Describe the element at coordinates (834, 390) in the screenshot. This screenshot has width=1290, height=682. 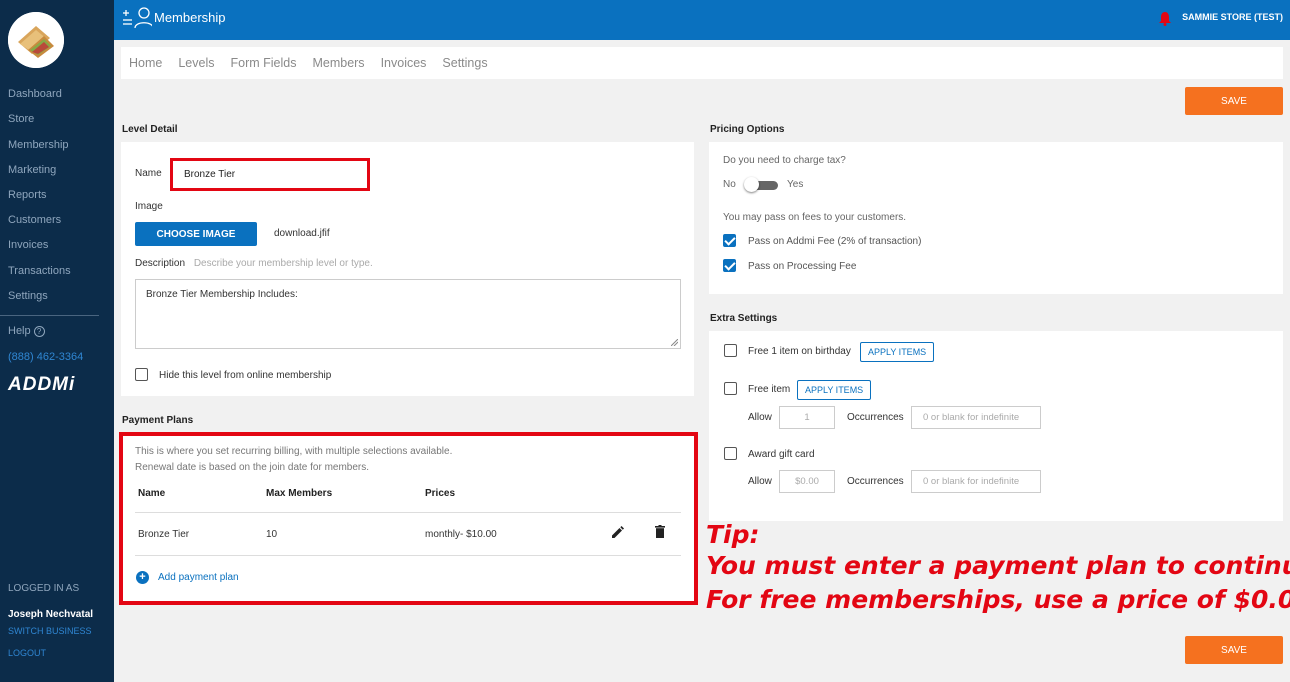
I see `apply-items-free-button: APPLY ITEMS` at that location.